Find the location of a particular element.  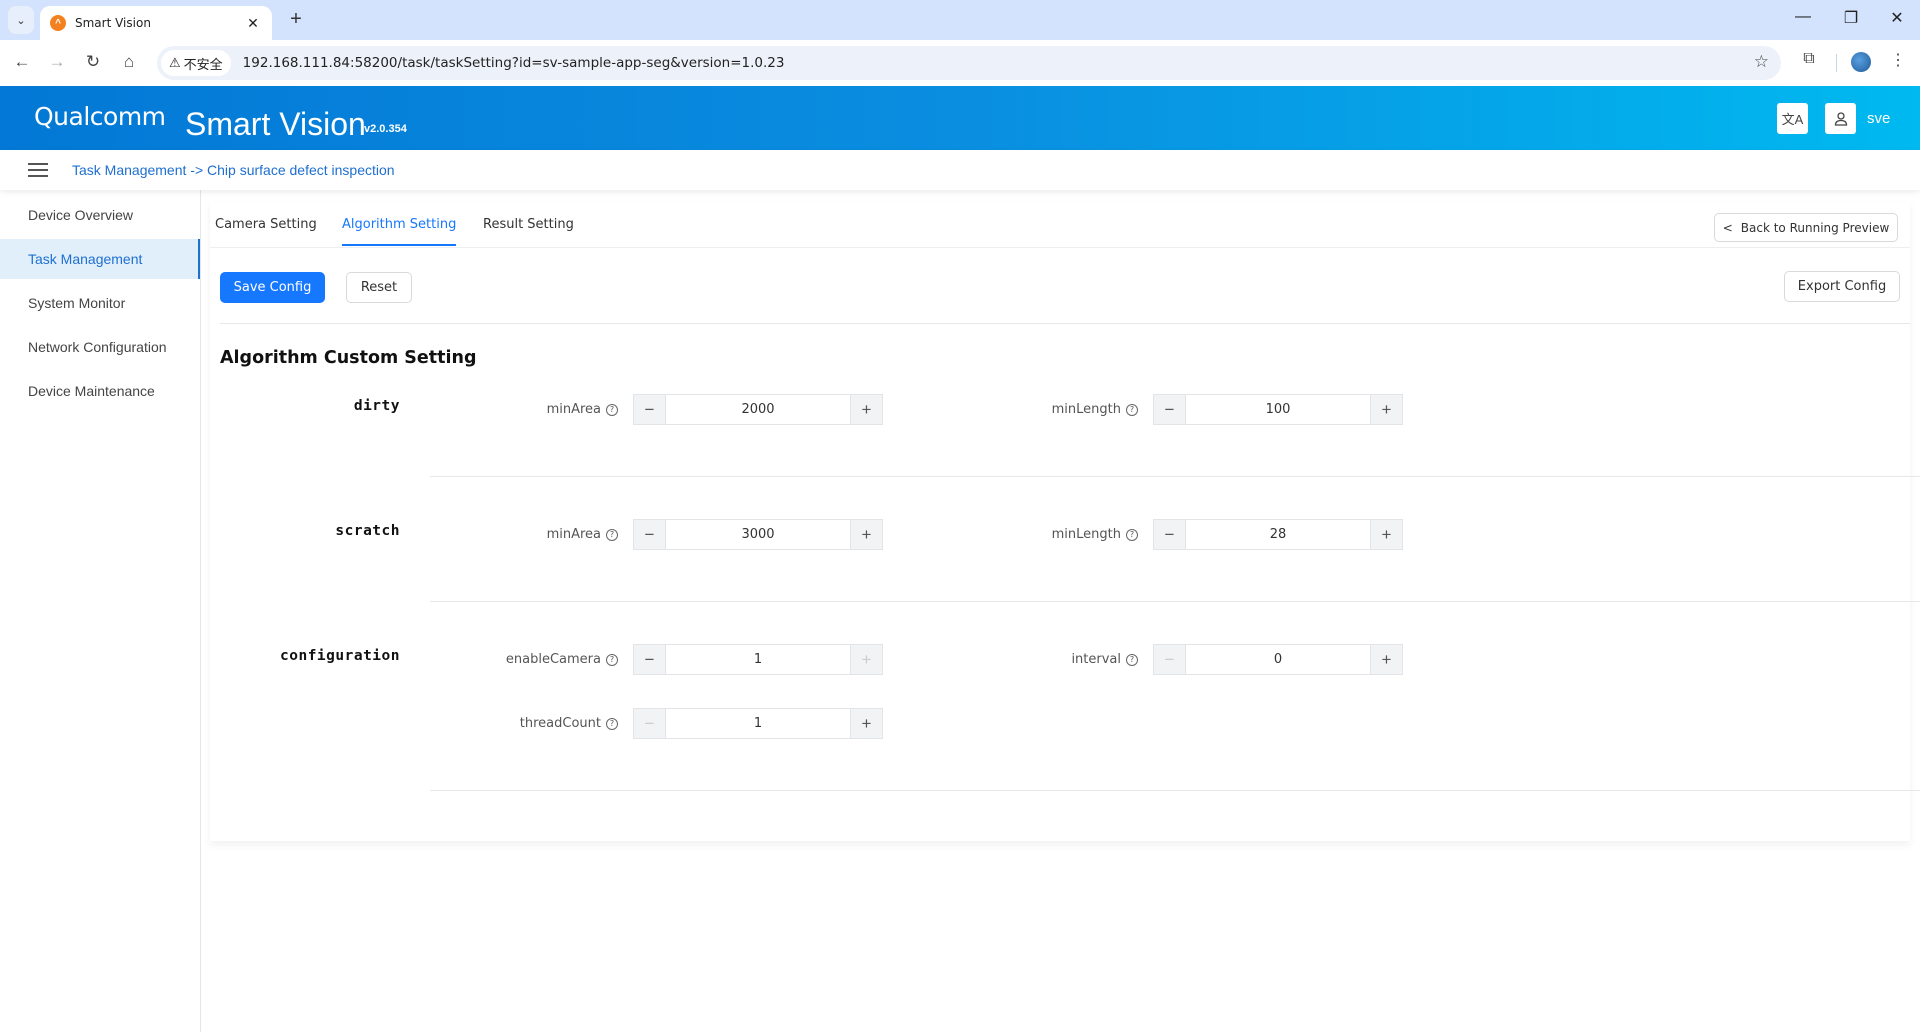

interval-stepper: − + is located at coordinates (1278, 659).